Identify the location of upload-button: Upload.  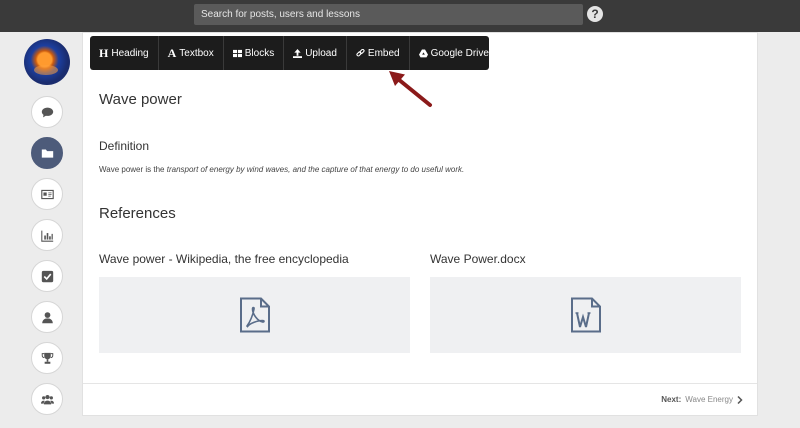
(315, 53).